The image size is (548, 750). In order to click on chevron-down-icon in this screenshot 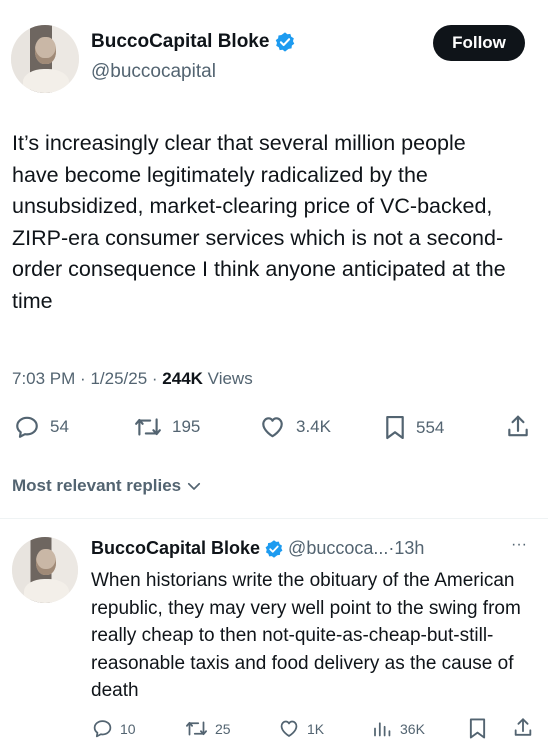, I will do `click(194, 486)`.